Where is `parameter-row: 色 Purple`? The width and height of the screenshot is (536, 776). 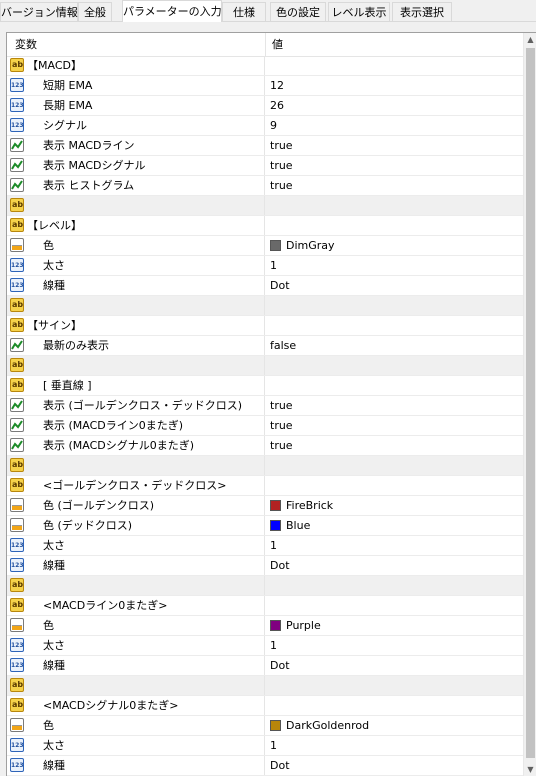 parameter-row: 色 Purple is located at coordinates (265, 626).